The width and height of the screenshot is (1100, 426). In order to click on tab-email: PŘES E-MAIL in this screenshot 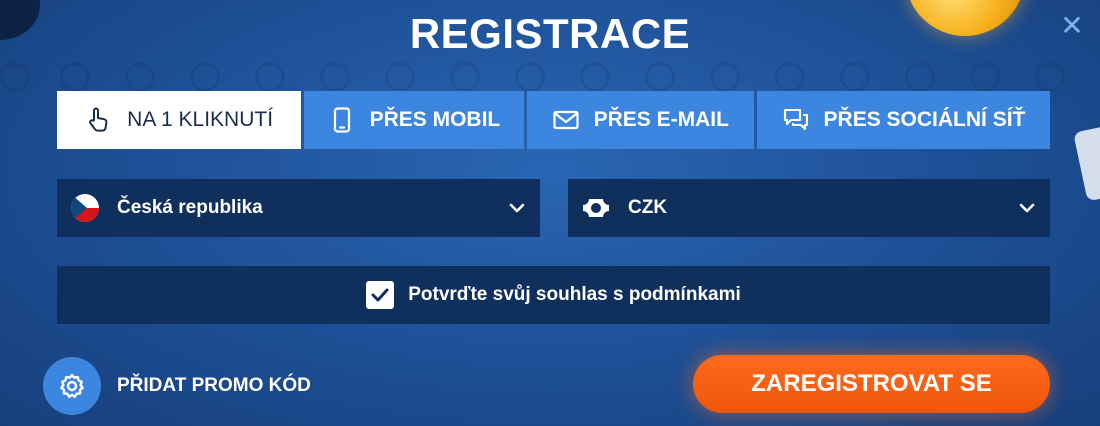, I will do `click(640, 120)`.